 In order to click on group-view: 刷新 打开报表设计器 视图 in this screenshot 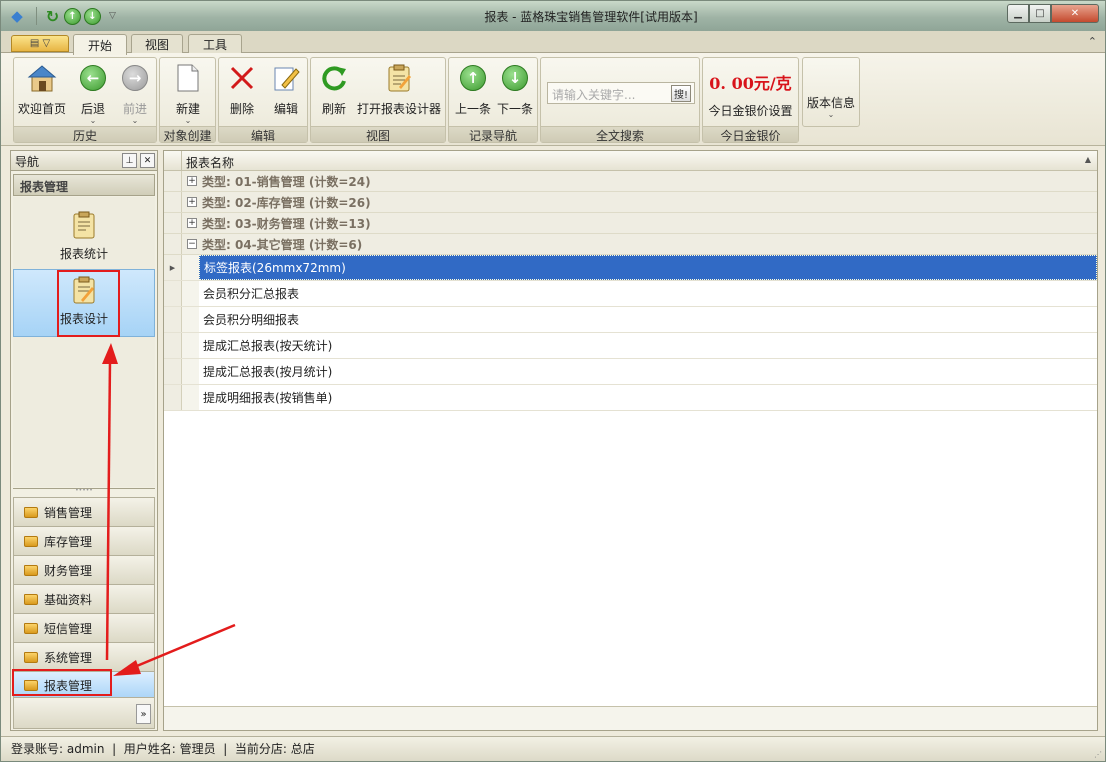, I will do `click(378, 100)`.